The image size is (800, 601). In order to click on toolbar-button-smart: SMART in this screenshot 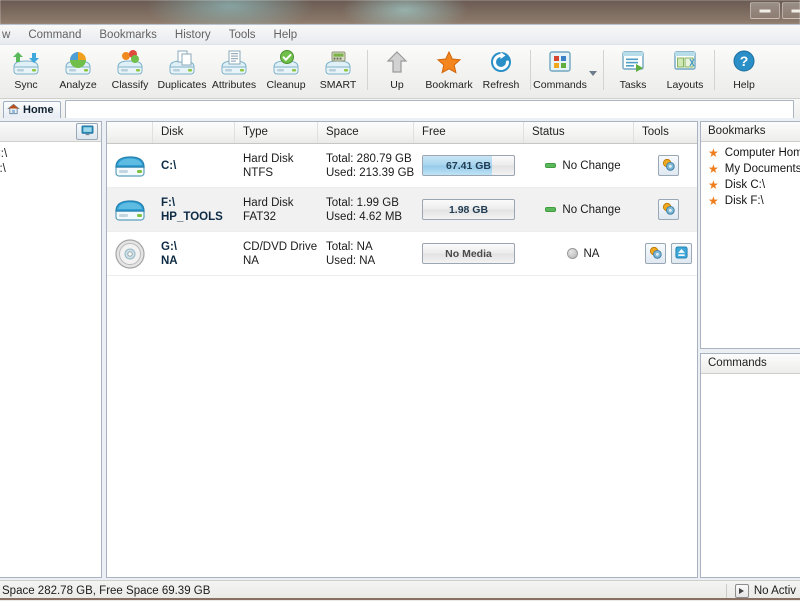, I will do `click(338, 71)`.